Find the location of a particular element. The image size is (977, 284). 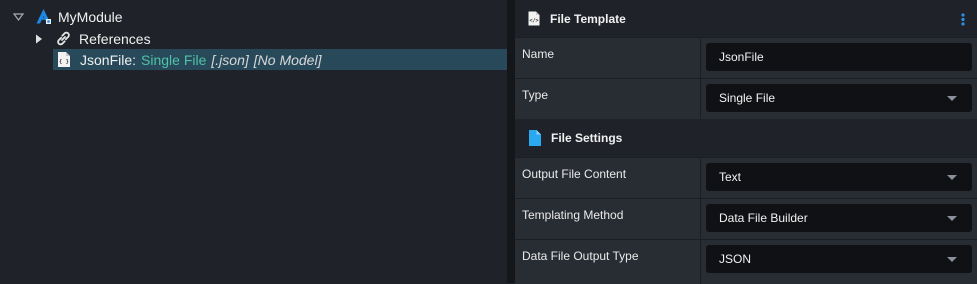

section-title: File Template is located at coordinates (588, 18).